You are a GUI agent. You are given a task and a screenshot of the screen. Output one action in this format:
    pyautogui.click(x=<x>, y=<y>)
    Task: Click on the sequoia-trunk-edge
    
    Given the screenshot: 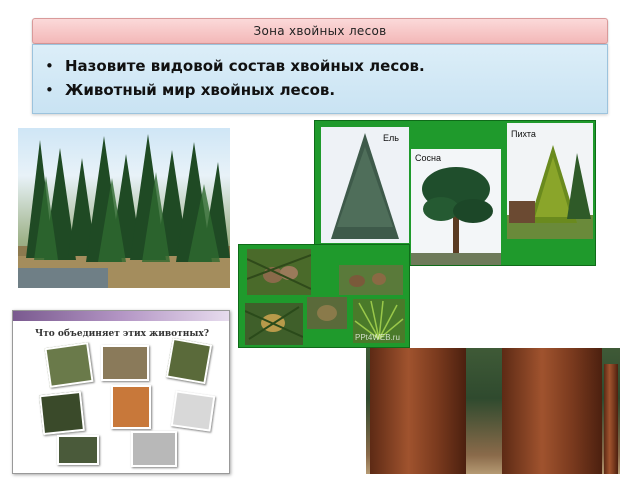 What is the action you would take?
    pyautogui.click(x=611, y=419)
    